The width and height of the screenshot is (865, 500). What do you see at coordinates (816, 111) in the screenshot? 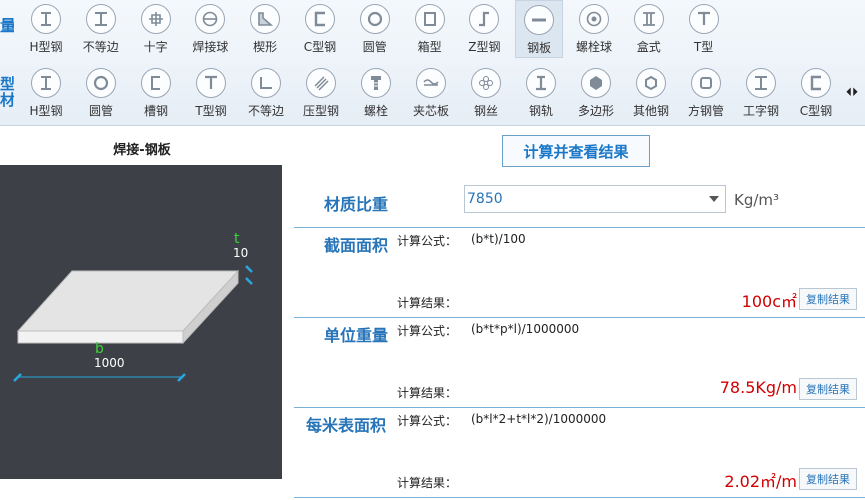
I see `tool-label: C型钢` at bounding box center [816, 111].